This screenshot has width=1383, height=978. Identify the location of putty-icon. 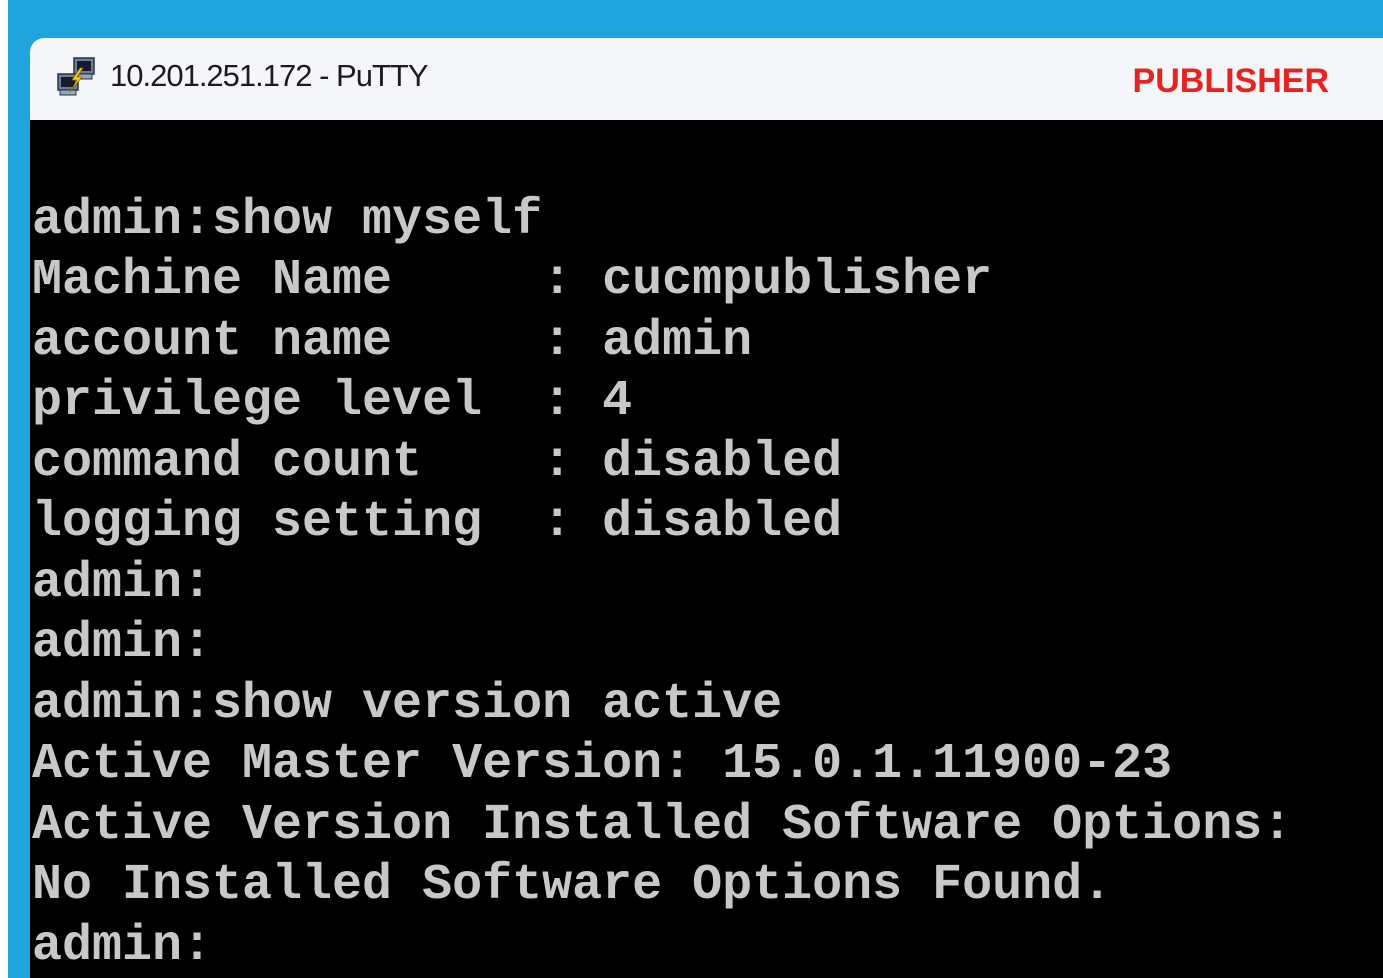
(76, 78).